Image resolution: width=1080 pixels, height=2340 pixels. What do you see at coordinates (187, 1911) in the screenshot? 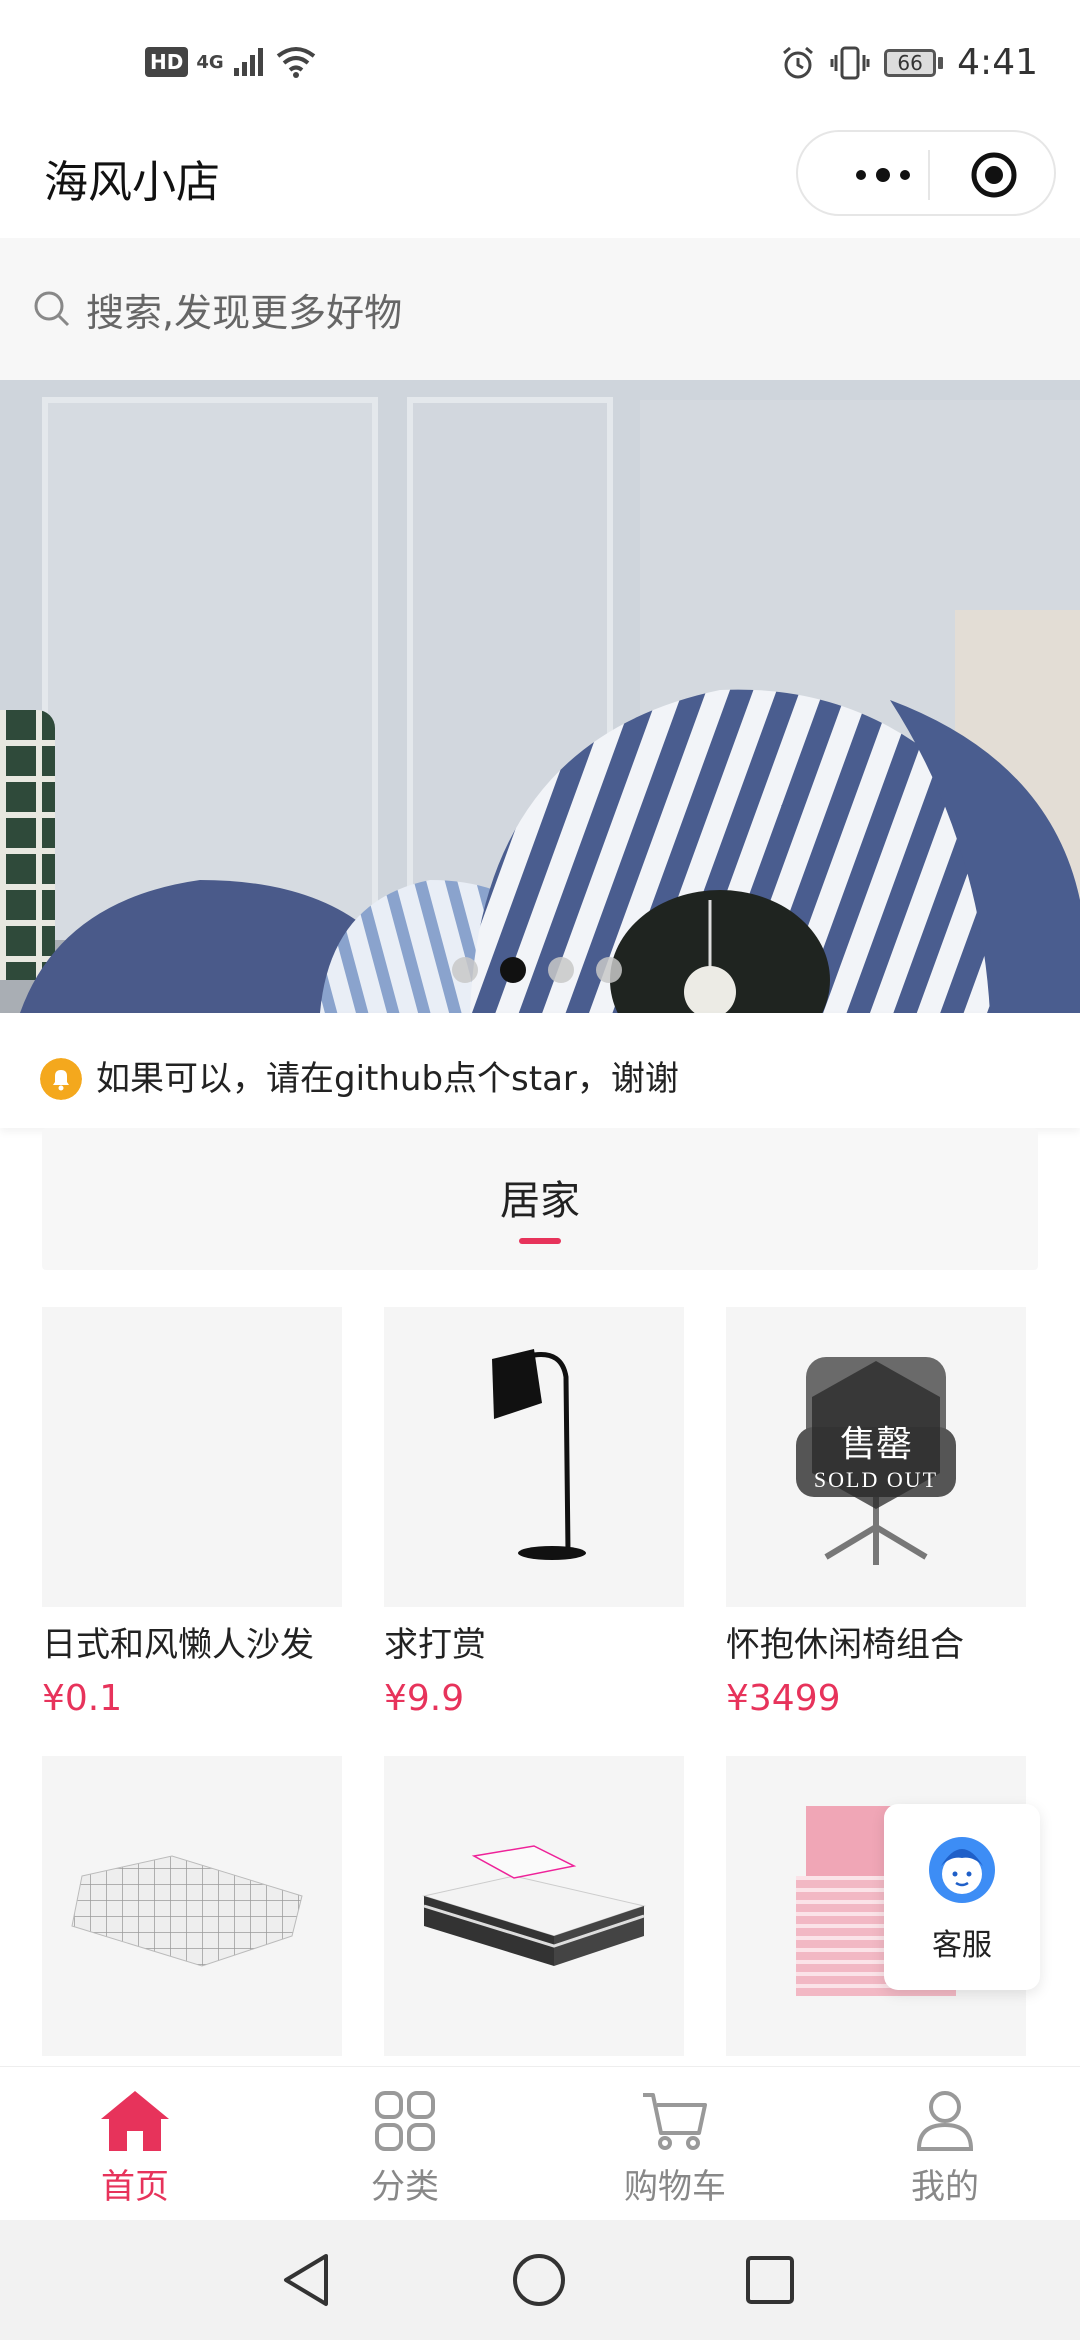
I see `quilt-image` at bounding box center [187, 1911].